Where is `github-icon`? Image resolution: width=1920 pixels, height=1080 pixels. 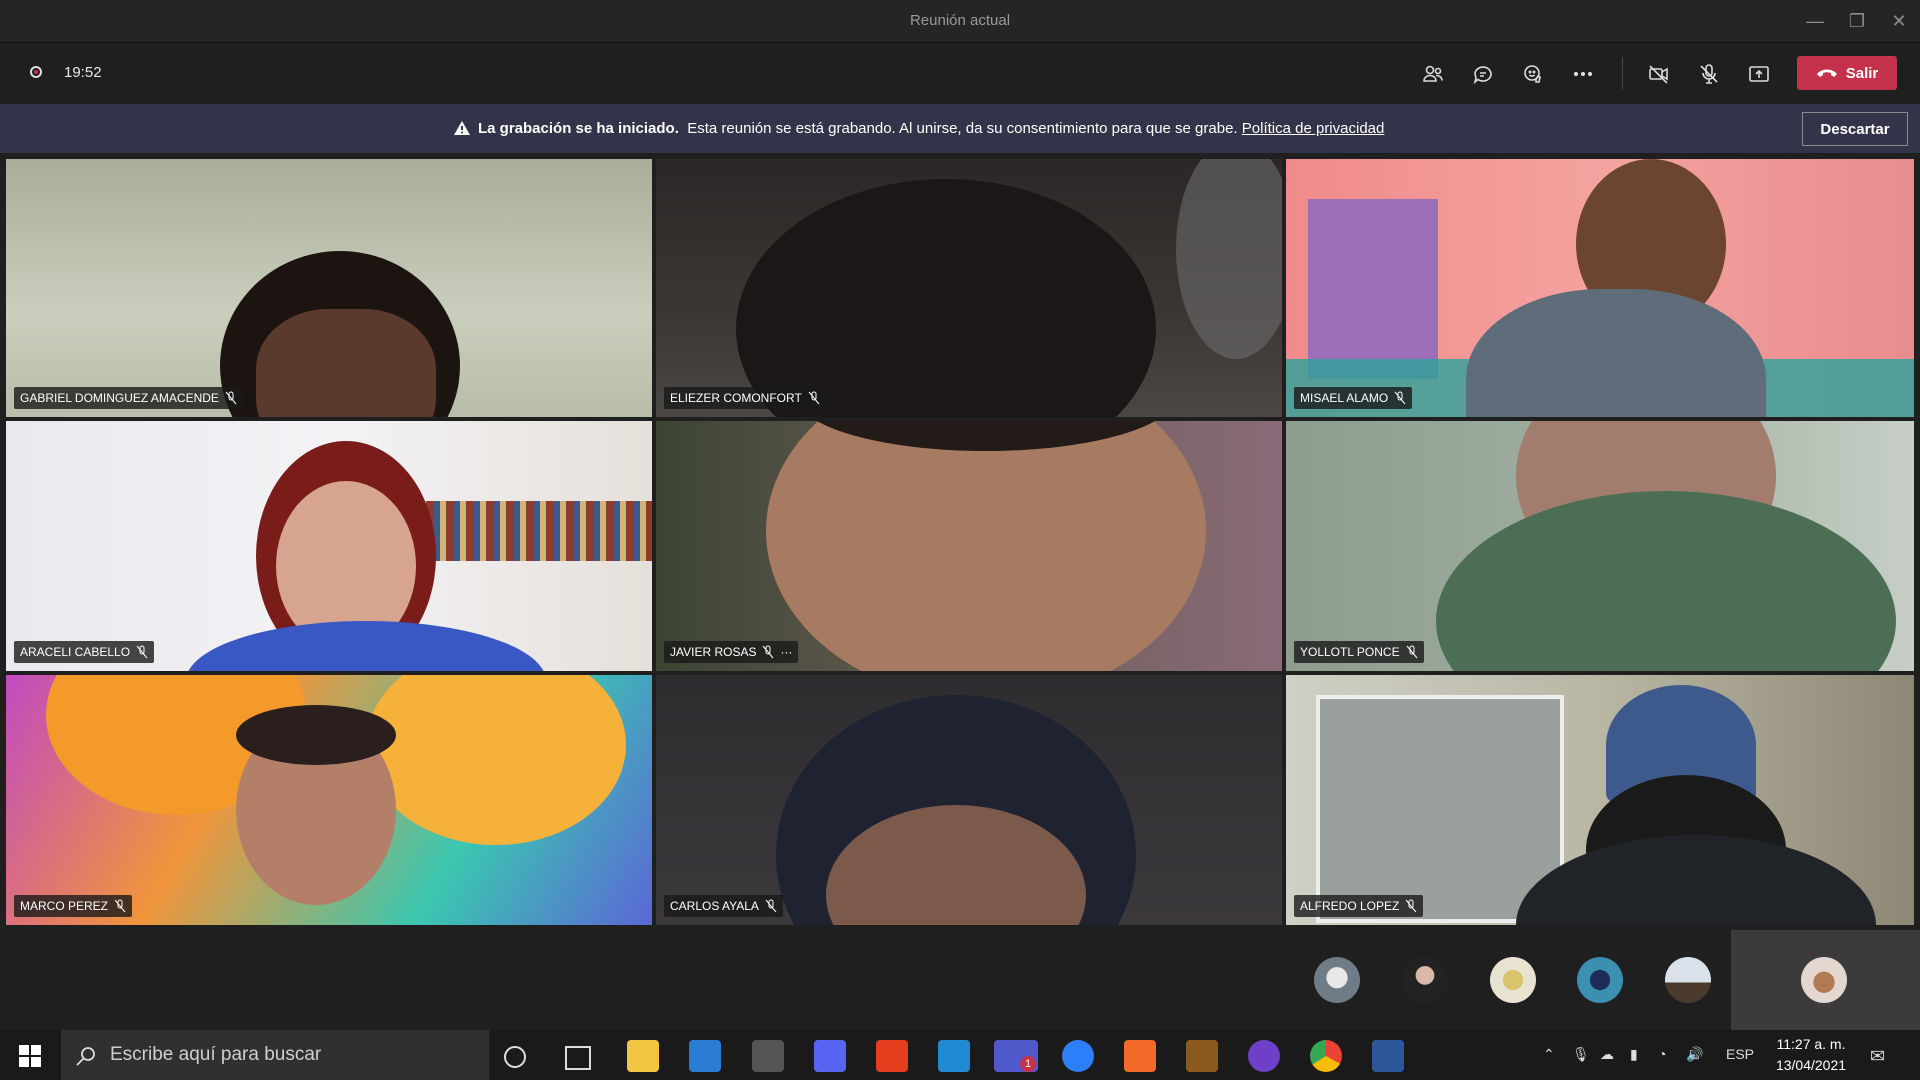 github-icon is located at coordinates (1264, 1056).